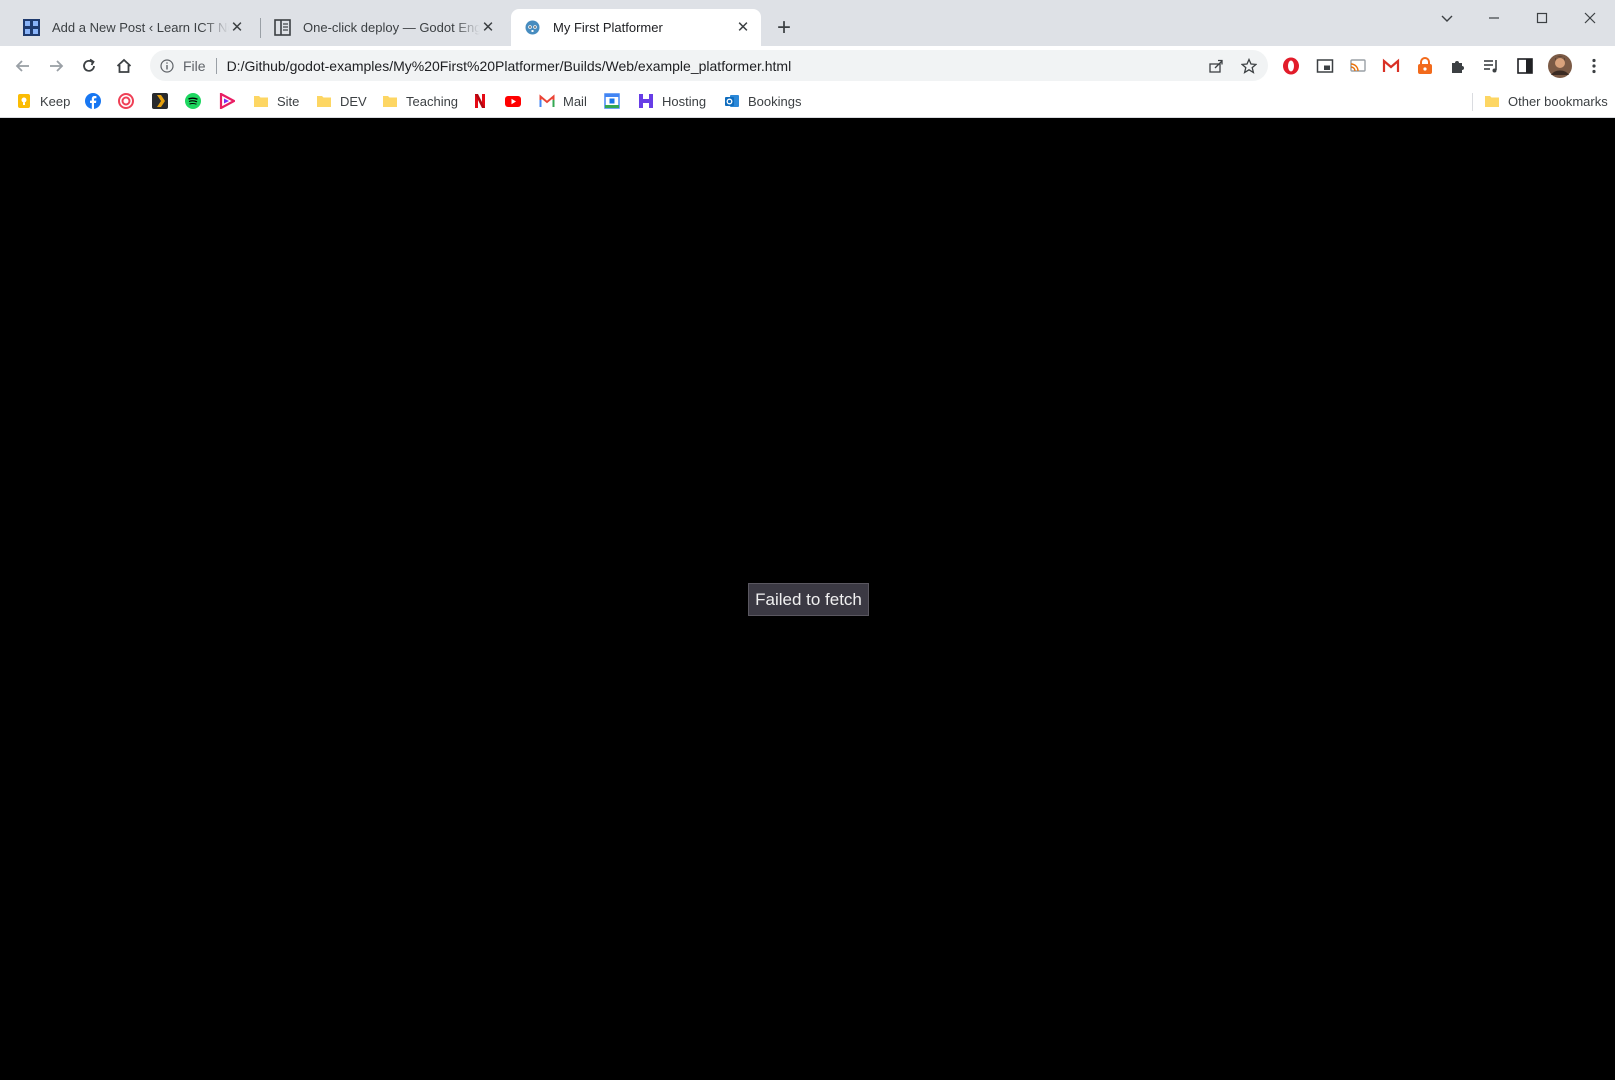 The image size is (1615, 1080). I want to click on bookmark-label: Mail, so click(575, 101).